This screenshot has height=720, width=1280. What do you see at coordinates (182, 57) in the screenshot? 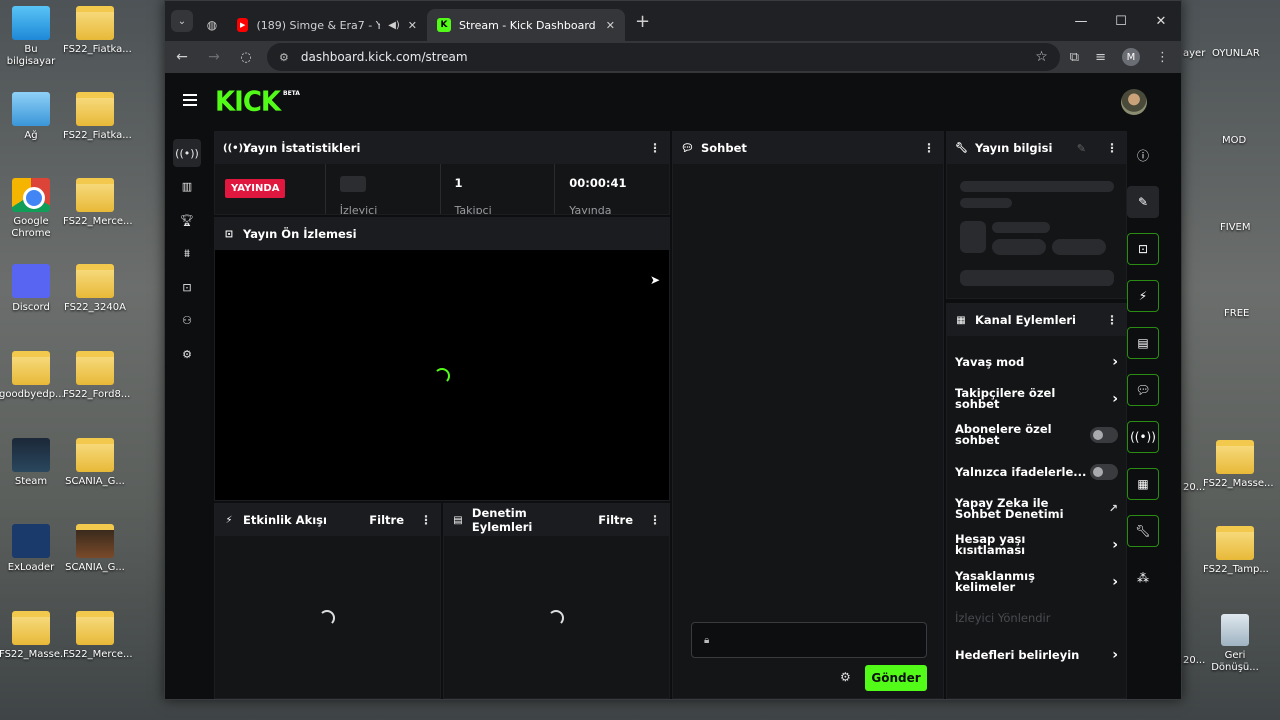
I see `back-icon: ←` at bounding box center [182, 57].